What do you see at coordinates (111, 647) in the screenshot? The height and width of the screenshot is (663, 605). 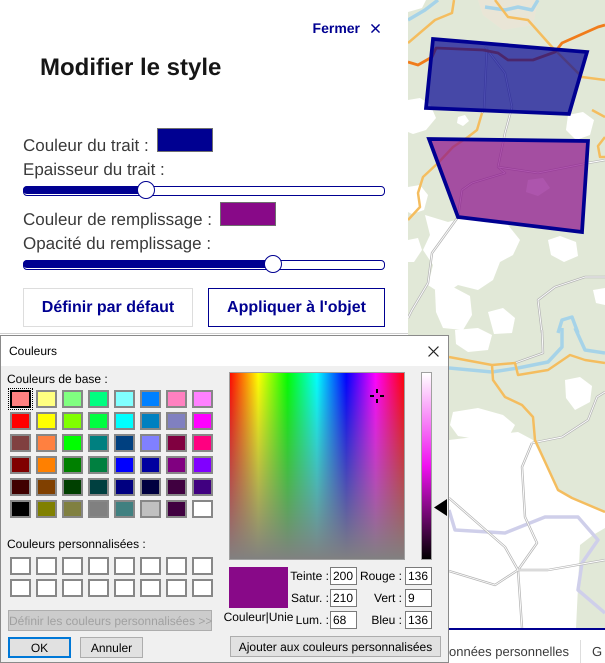 I see `cancel-button: Annuler` at bounding box center [111, 647].